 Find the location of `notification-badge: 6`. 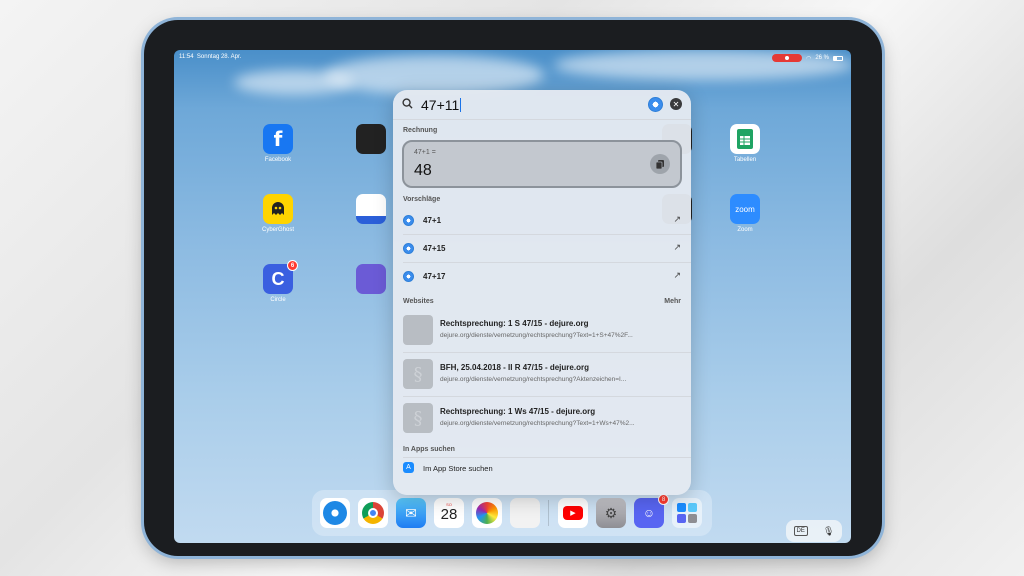

notification-badge: 6 is located at coordinates (292, 265).